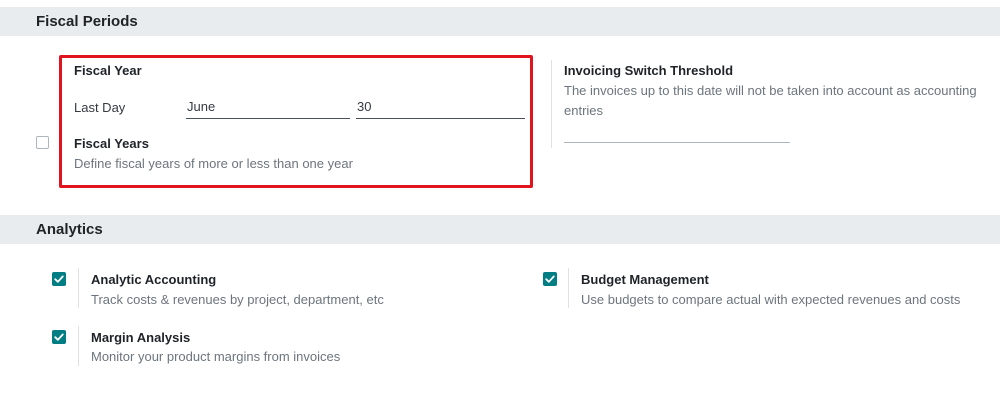  What do you see at coordinates (141, 337) in the screenshot?
I see `margin-analysis-title: Margin Analysis` at bounding box center [141, 337].